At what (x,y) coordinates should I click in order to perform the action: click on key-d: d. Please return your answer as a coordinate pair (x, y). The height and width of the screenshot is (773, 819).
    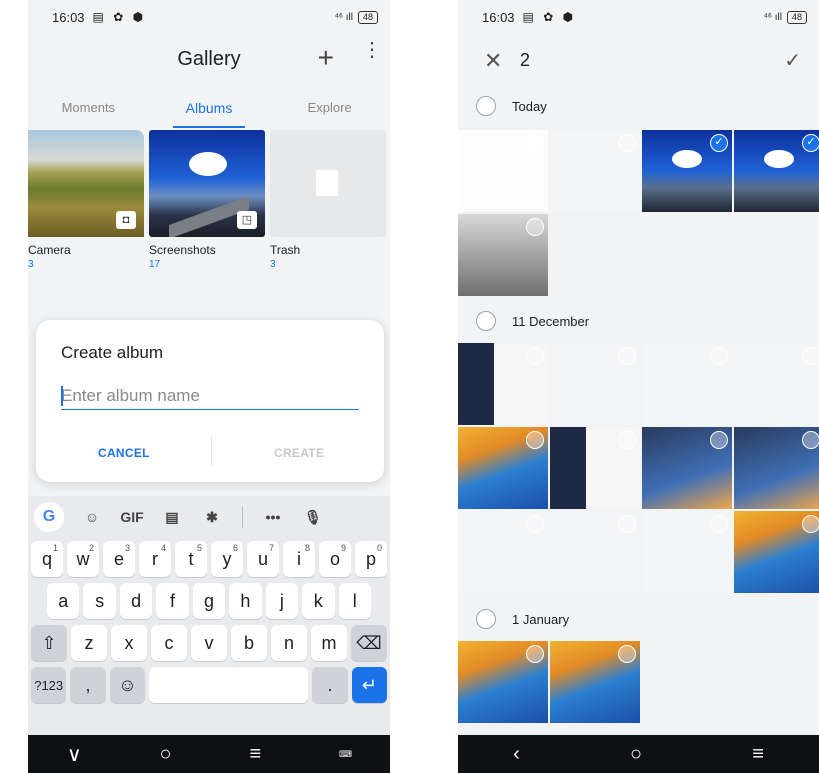
    Looking at the image, I should click on (136, 601).